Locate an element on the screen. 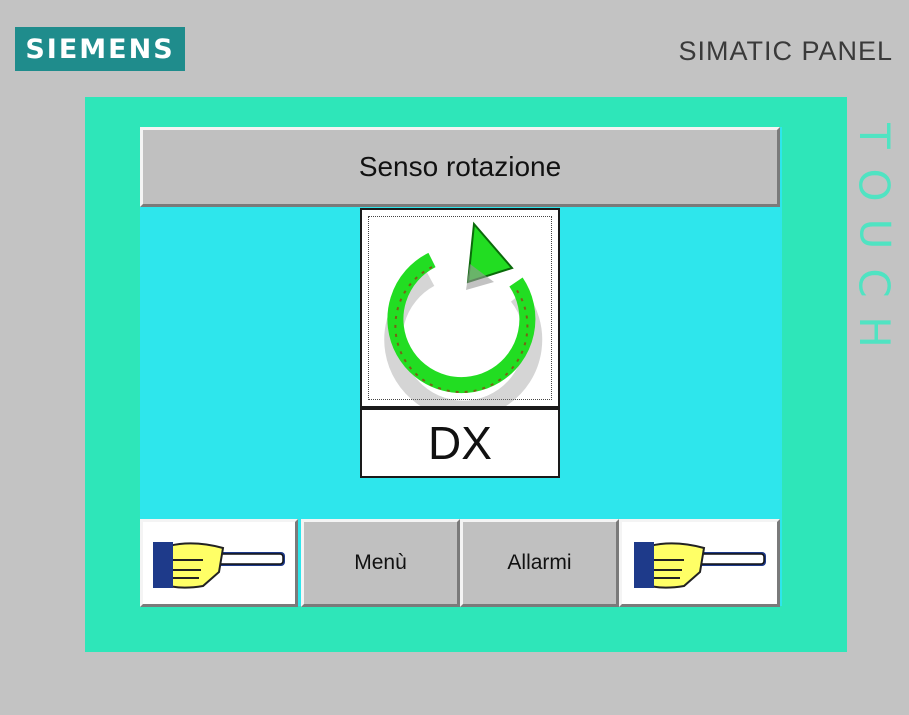 The image size is (909, 715). touch-letter: U is located at coordinates (874, 234).